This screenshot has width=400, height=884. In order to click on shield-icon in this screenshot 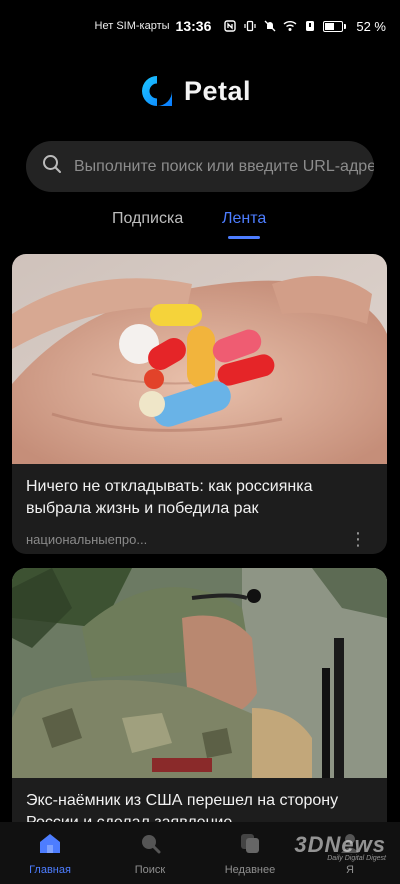, I will do `click(310, 26)`.